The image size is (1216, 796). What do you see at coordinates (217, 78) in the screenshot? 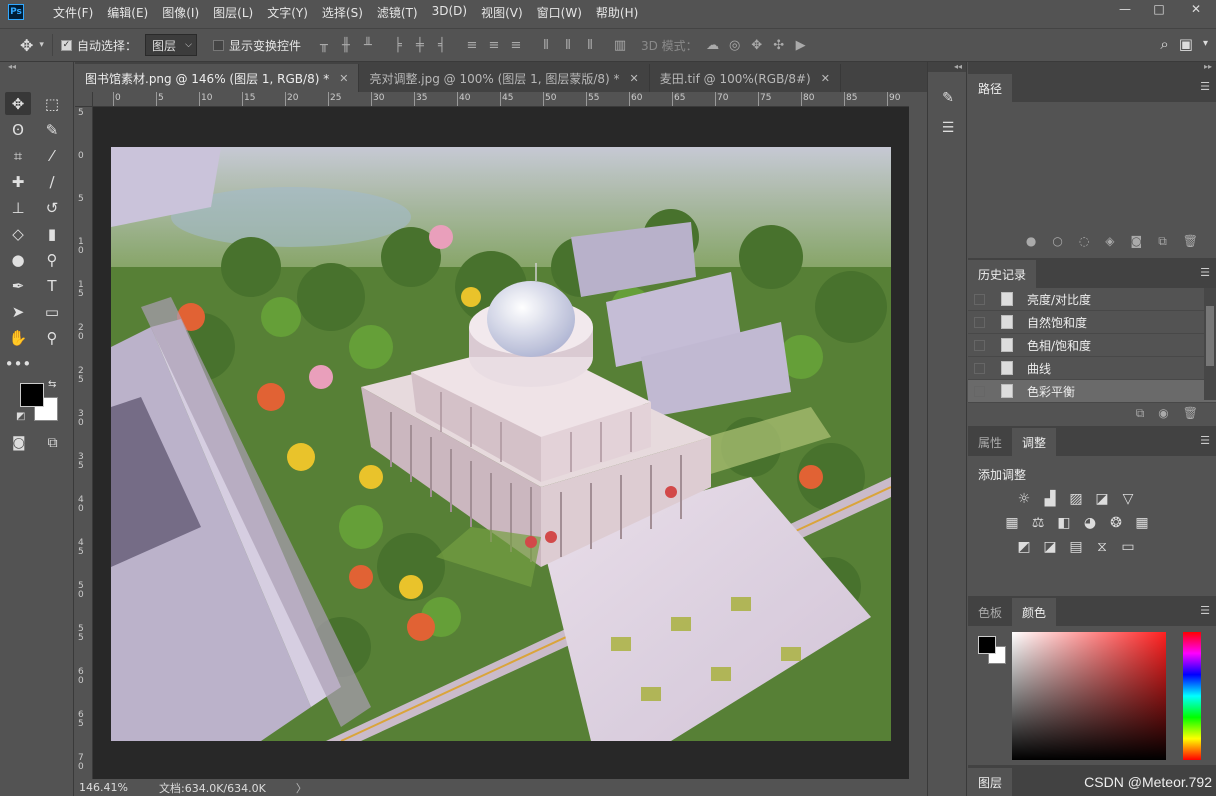
I see `tab-document-1: 图书馆素材.png @ 146% (图层 1, RGB/8) * ✕` at bounding box center [217, 78].